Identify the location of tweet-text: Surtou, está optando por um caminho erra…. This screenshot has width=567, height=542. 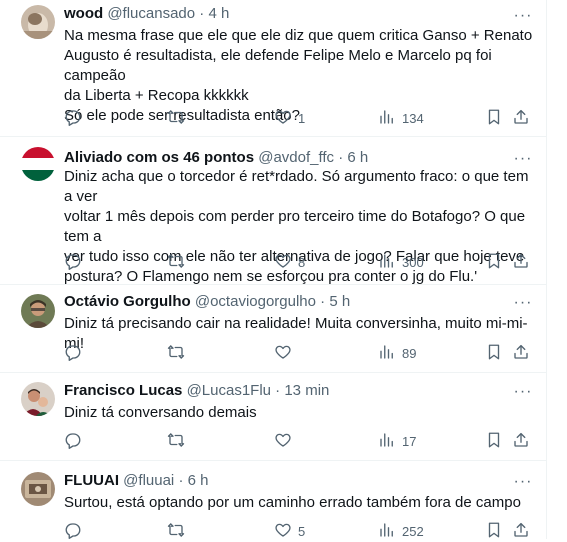
(292, 502).